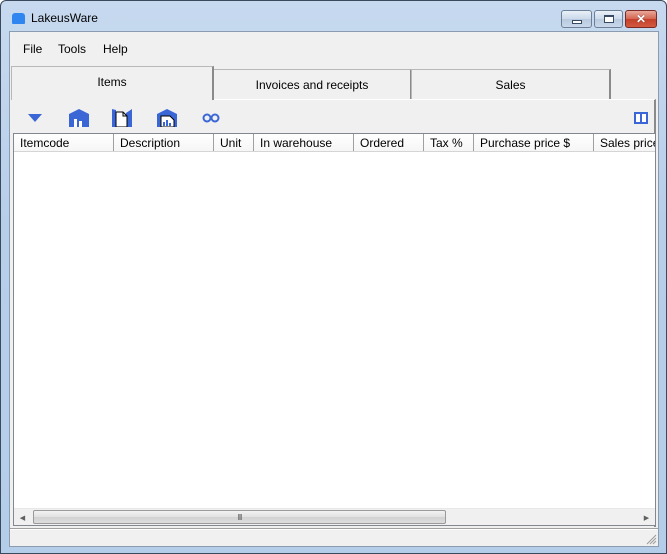 This screenshot has width=667, height=554. Describe the element at coordinates (304, 142) in the screenshot. I see `column-header-in-warehouse: In warehouse` at that location.